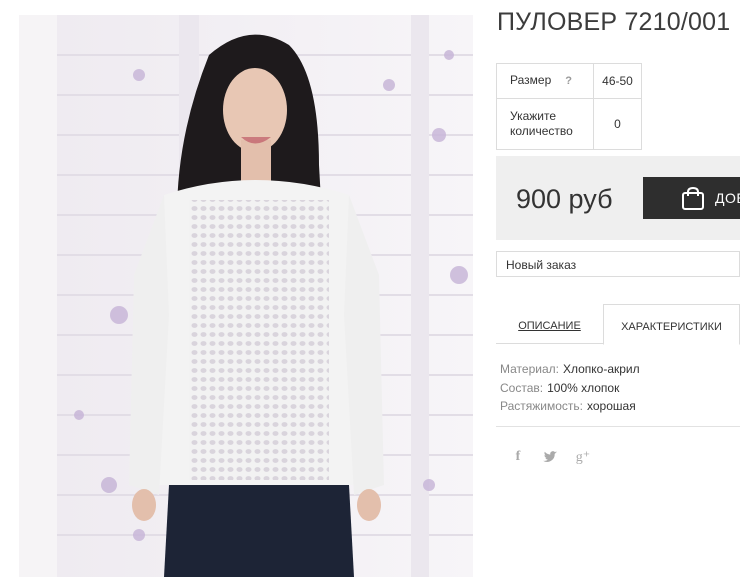  I want to click on add-to-cart-button: ДОБ, so click(691, 198).